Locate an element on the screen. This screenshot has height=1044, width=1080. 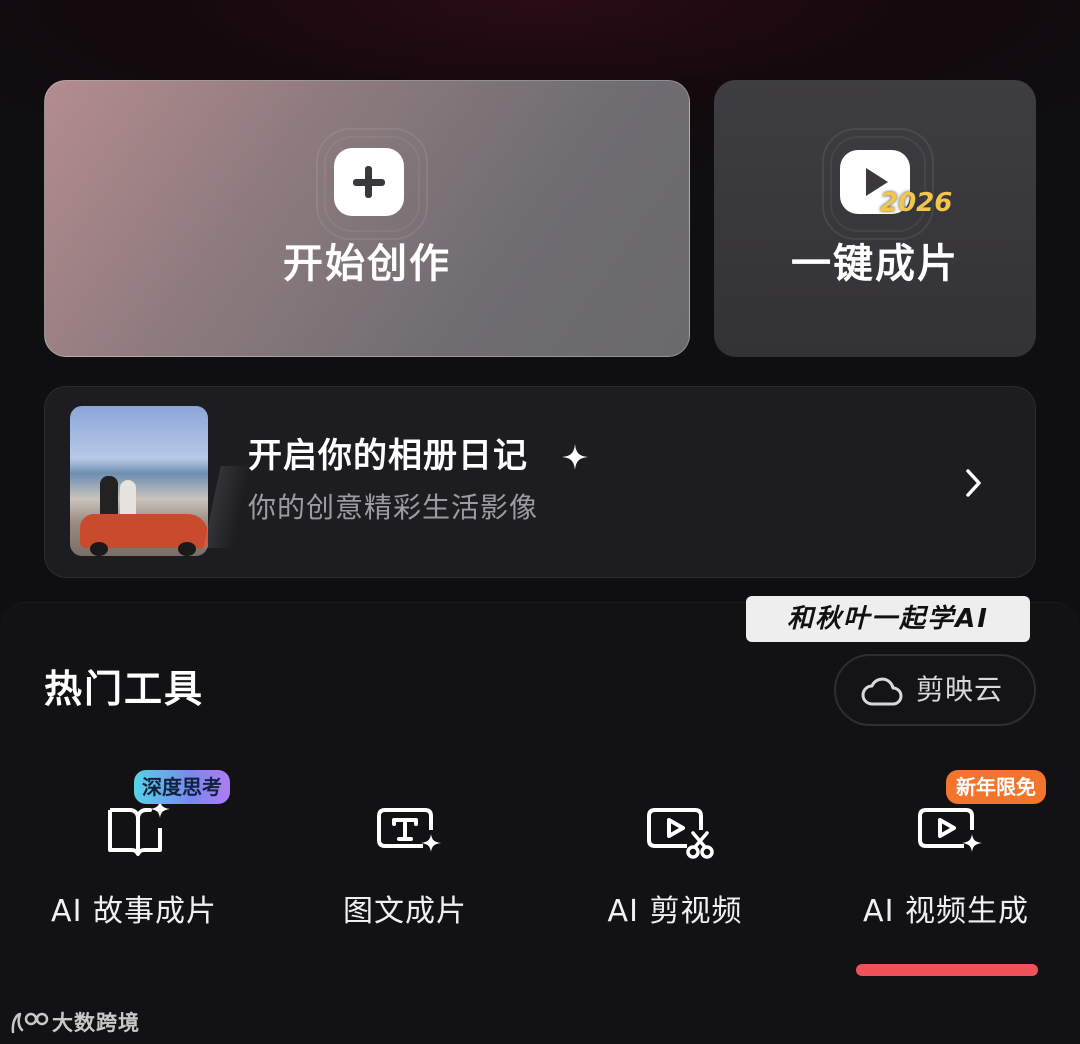
watermark-tag: 和秋叶一起学AI is located at coordinates (888, 619).